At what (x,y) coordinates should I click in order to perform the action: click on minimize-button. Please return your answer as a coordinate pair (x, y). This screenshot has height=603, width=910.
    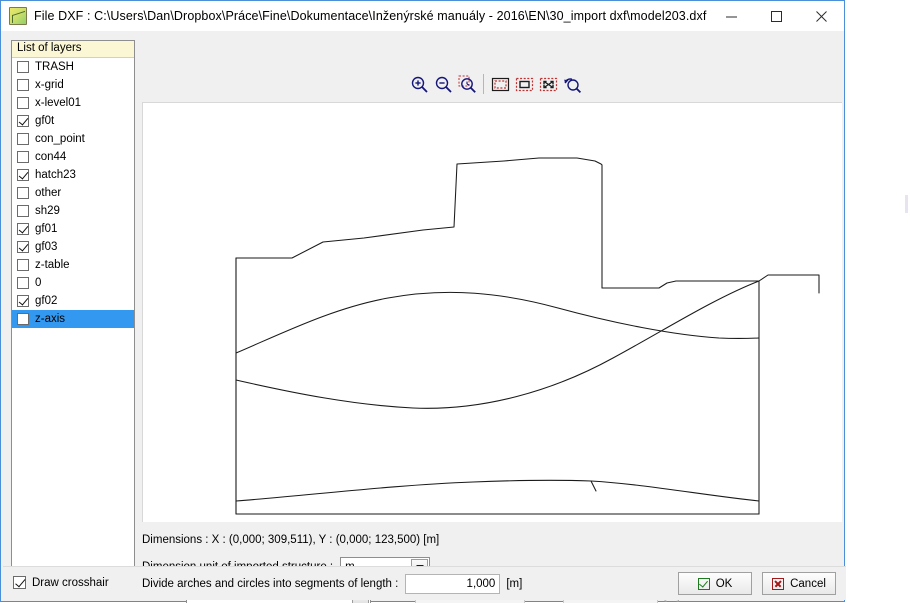
    Looking at the image, I should click on (731, 16).